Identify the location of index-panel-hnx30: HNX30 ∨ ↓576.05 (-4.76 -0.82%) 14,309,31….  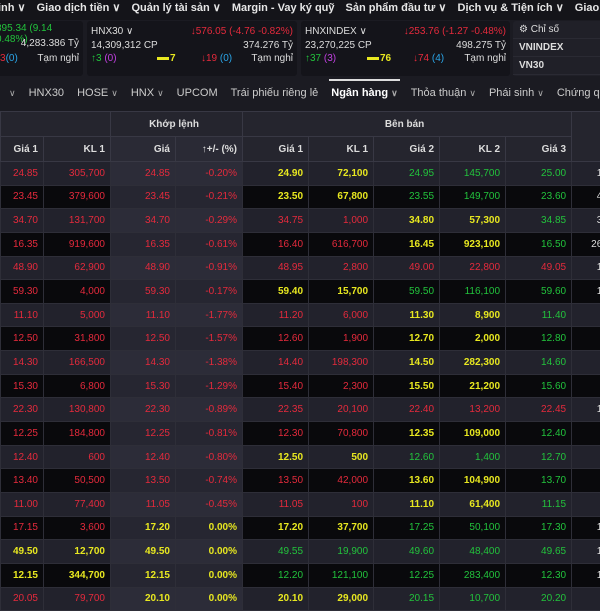
(192, 48).